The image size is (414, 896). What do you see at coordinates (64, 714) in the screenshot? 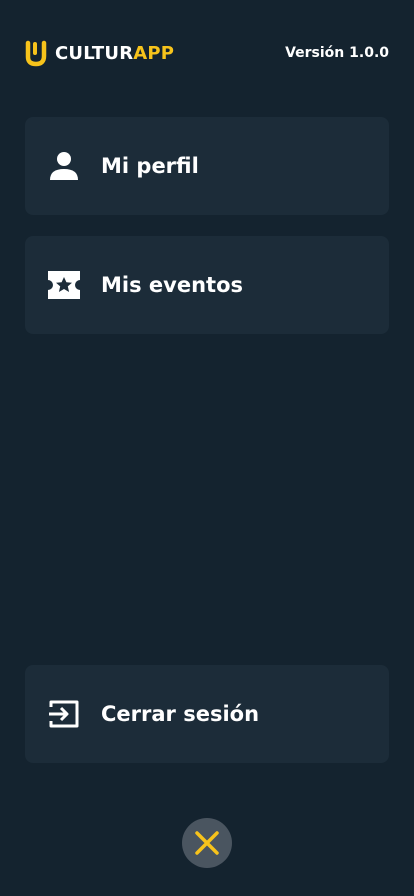
I see `logout-icon` at bounding box center [64, 714].